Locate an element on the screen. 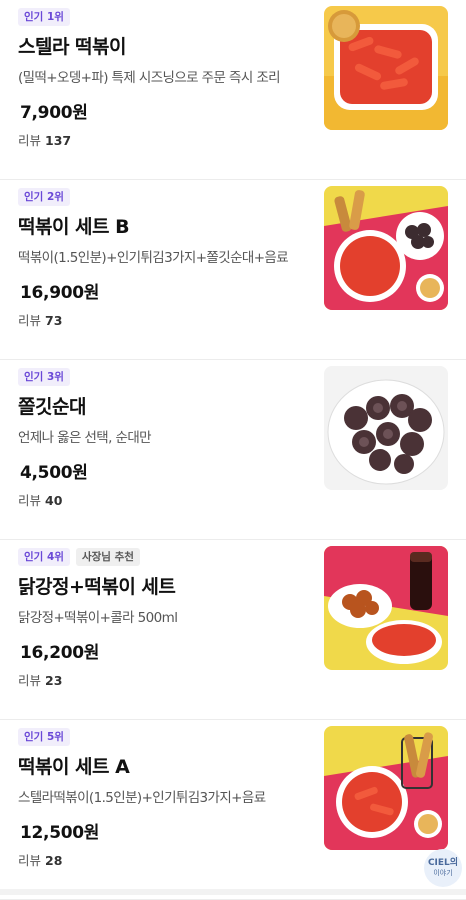 Image resolution: width=466 pixels, height=900 pixels. review-number: 40 is located at coordinates (54, 500).